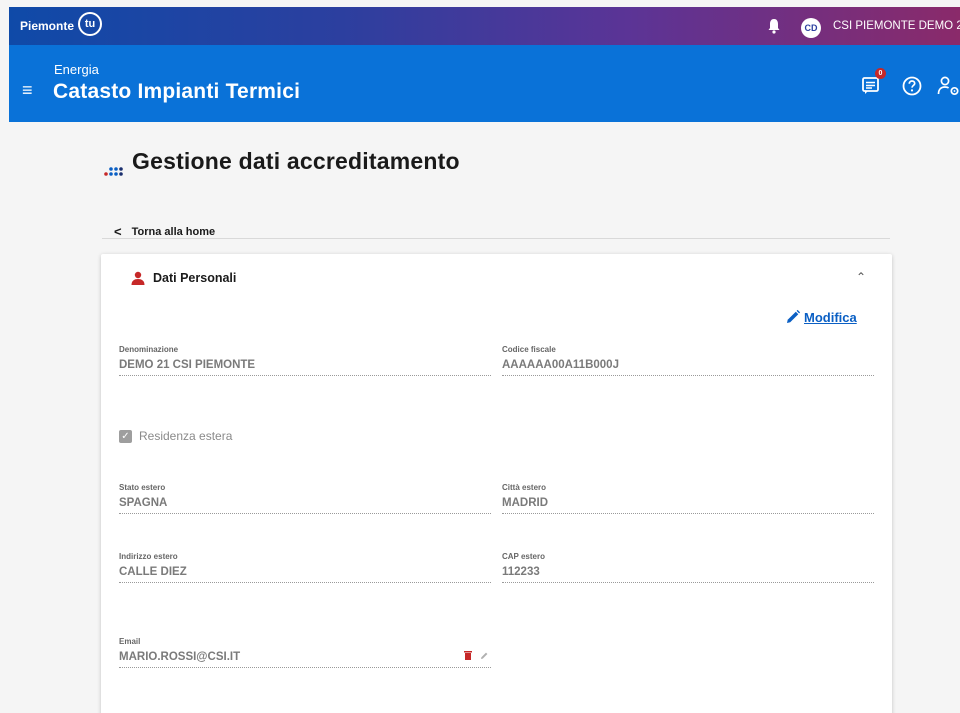 This screenshot has width=960, height=713. Describe the element at coordinates (177, 91) in the screenshot. I see `app-title: Catasto Impianti Termici` at that location.